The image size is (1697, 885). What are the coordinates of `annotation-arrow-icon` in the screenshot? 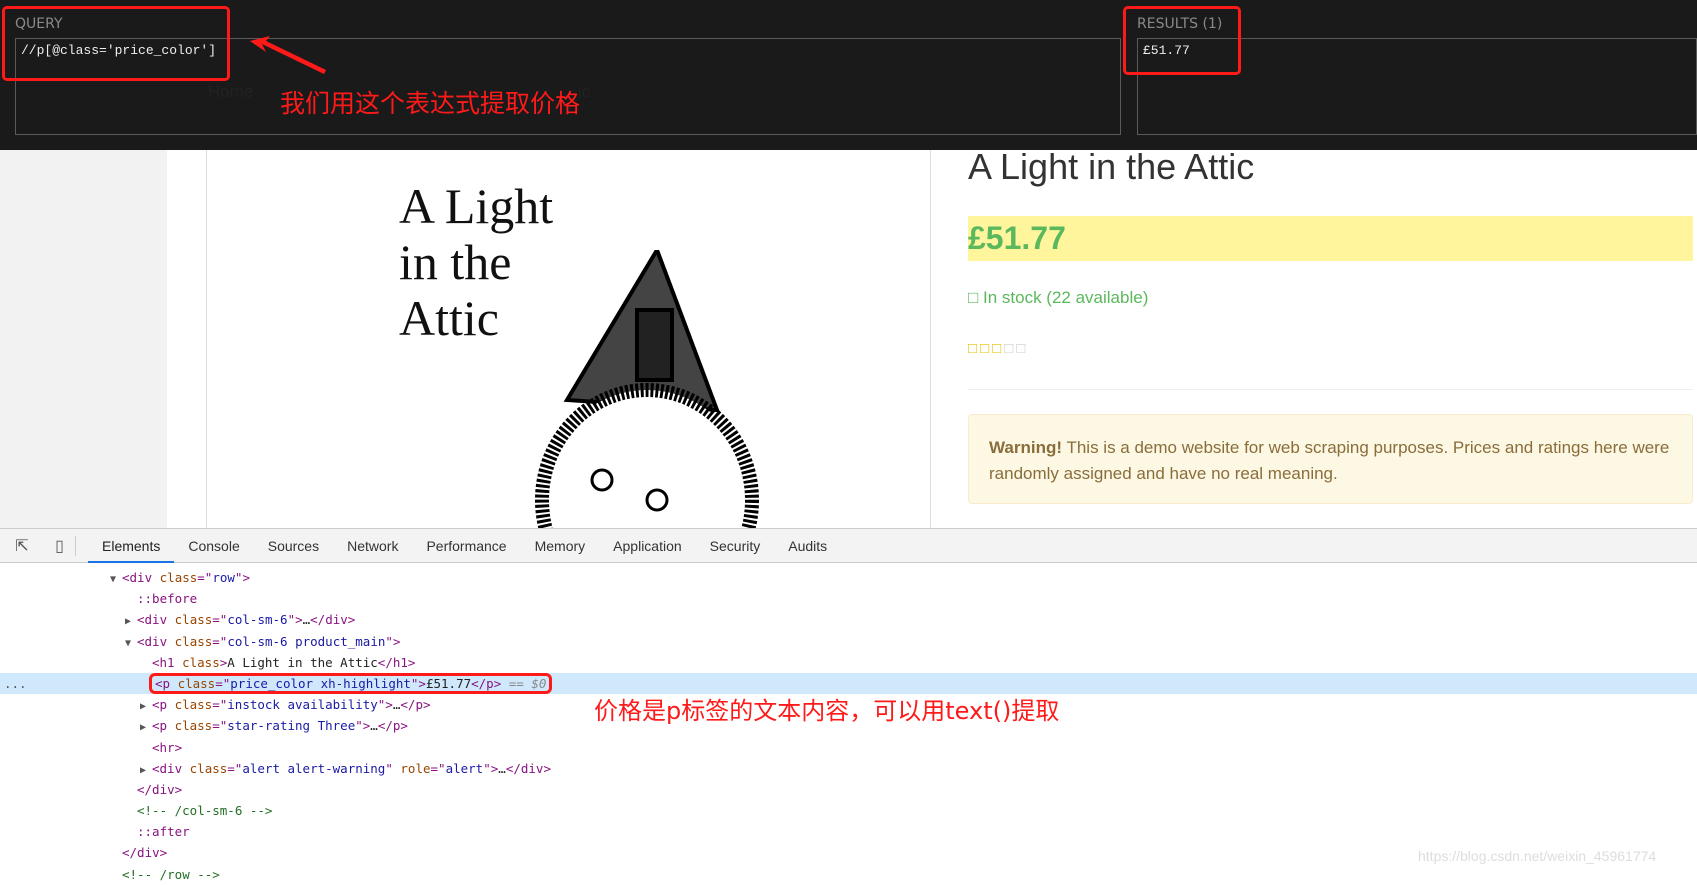 It's located at (288, 55).